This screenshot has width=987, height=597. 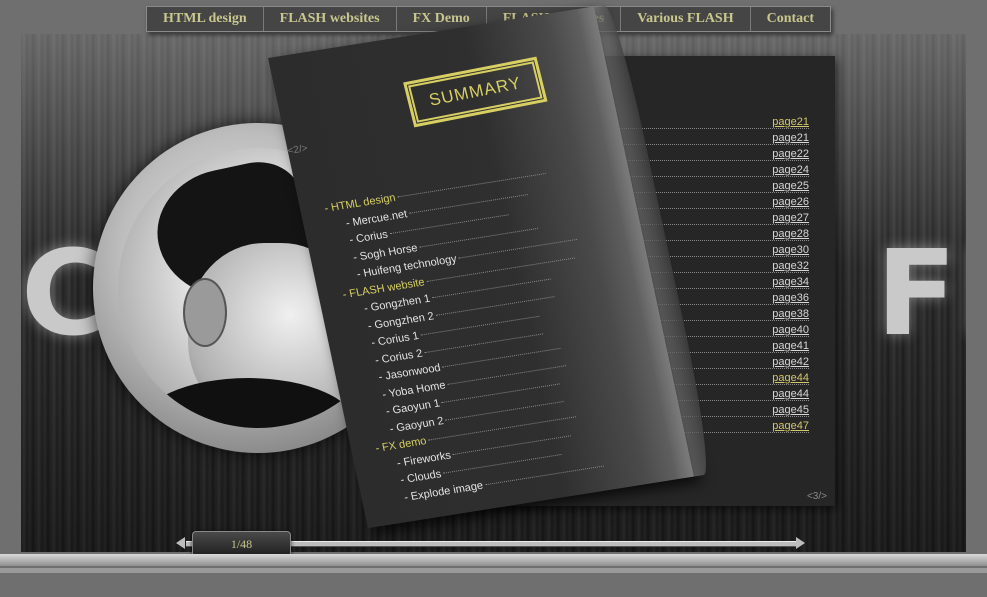 I want to click on toc-page-link: page41, so click(x=790, y=346).